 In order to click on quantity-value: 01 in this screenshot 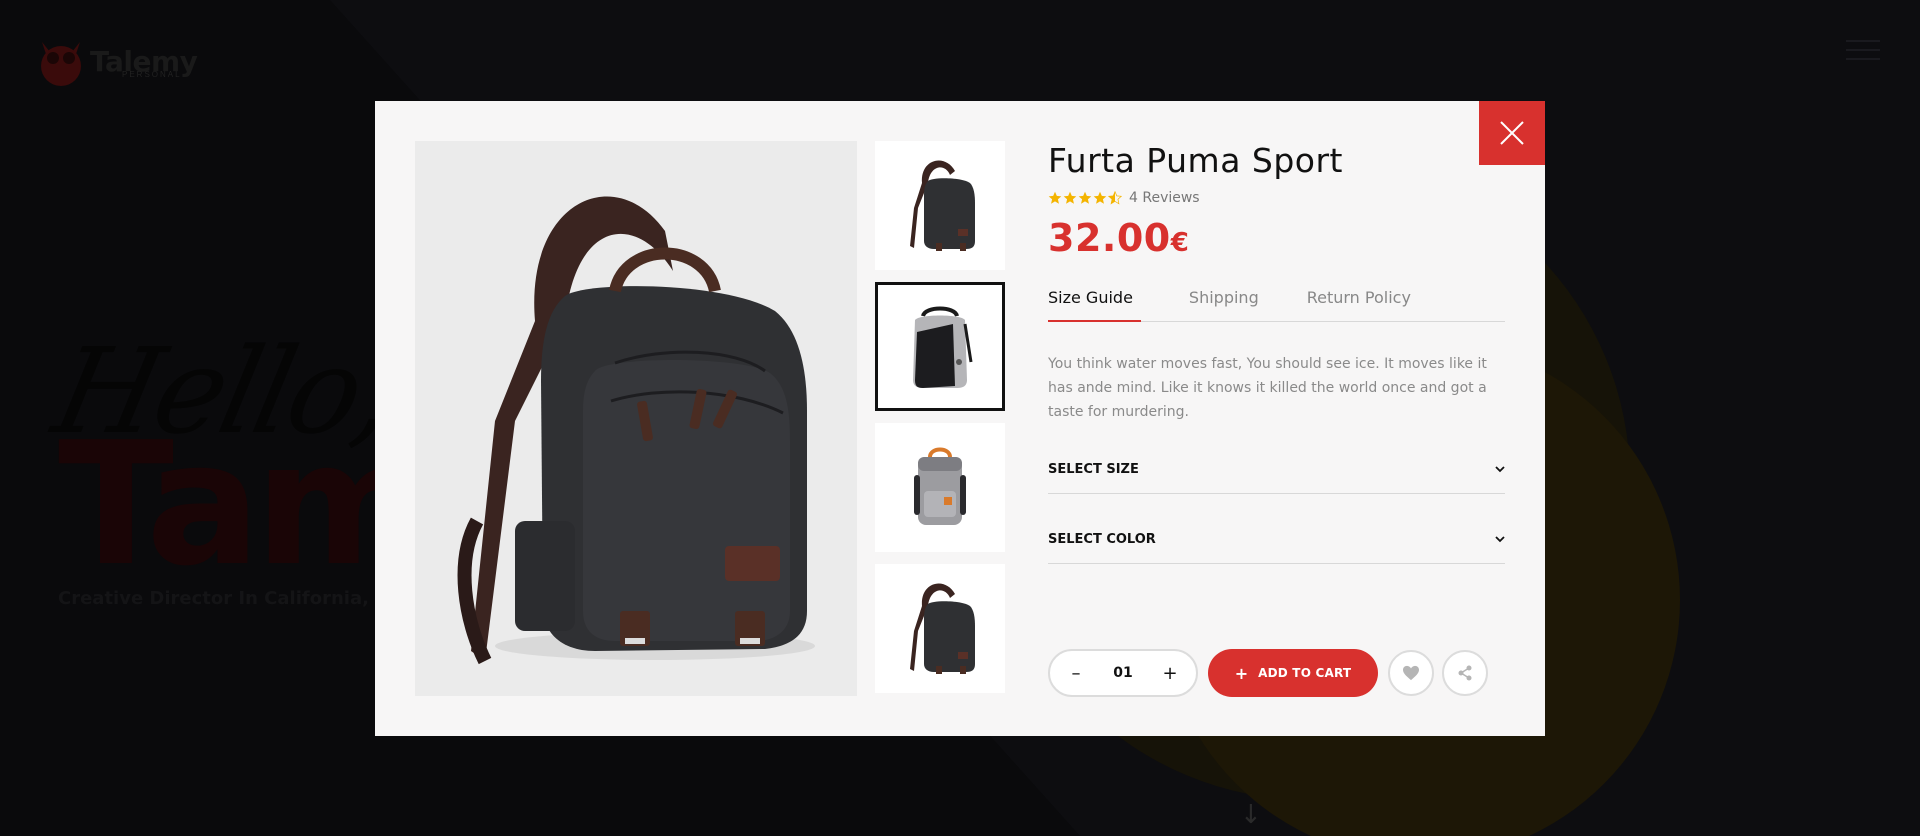, I will do `click(1122, 673)`.